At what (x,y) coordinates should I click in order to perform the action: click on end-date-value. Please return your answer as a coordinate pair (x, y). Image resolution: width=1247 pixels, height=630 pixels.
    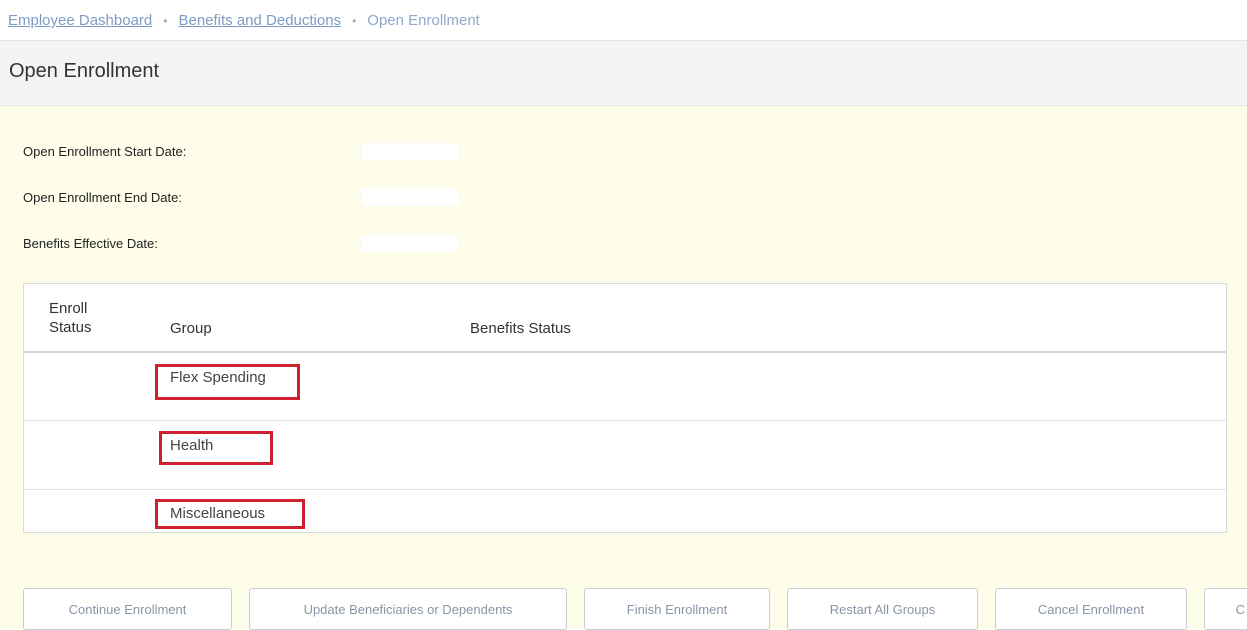
    Looking at the image, I should click on (410, 197).